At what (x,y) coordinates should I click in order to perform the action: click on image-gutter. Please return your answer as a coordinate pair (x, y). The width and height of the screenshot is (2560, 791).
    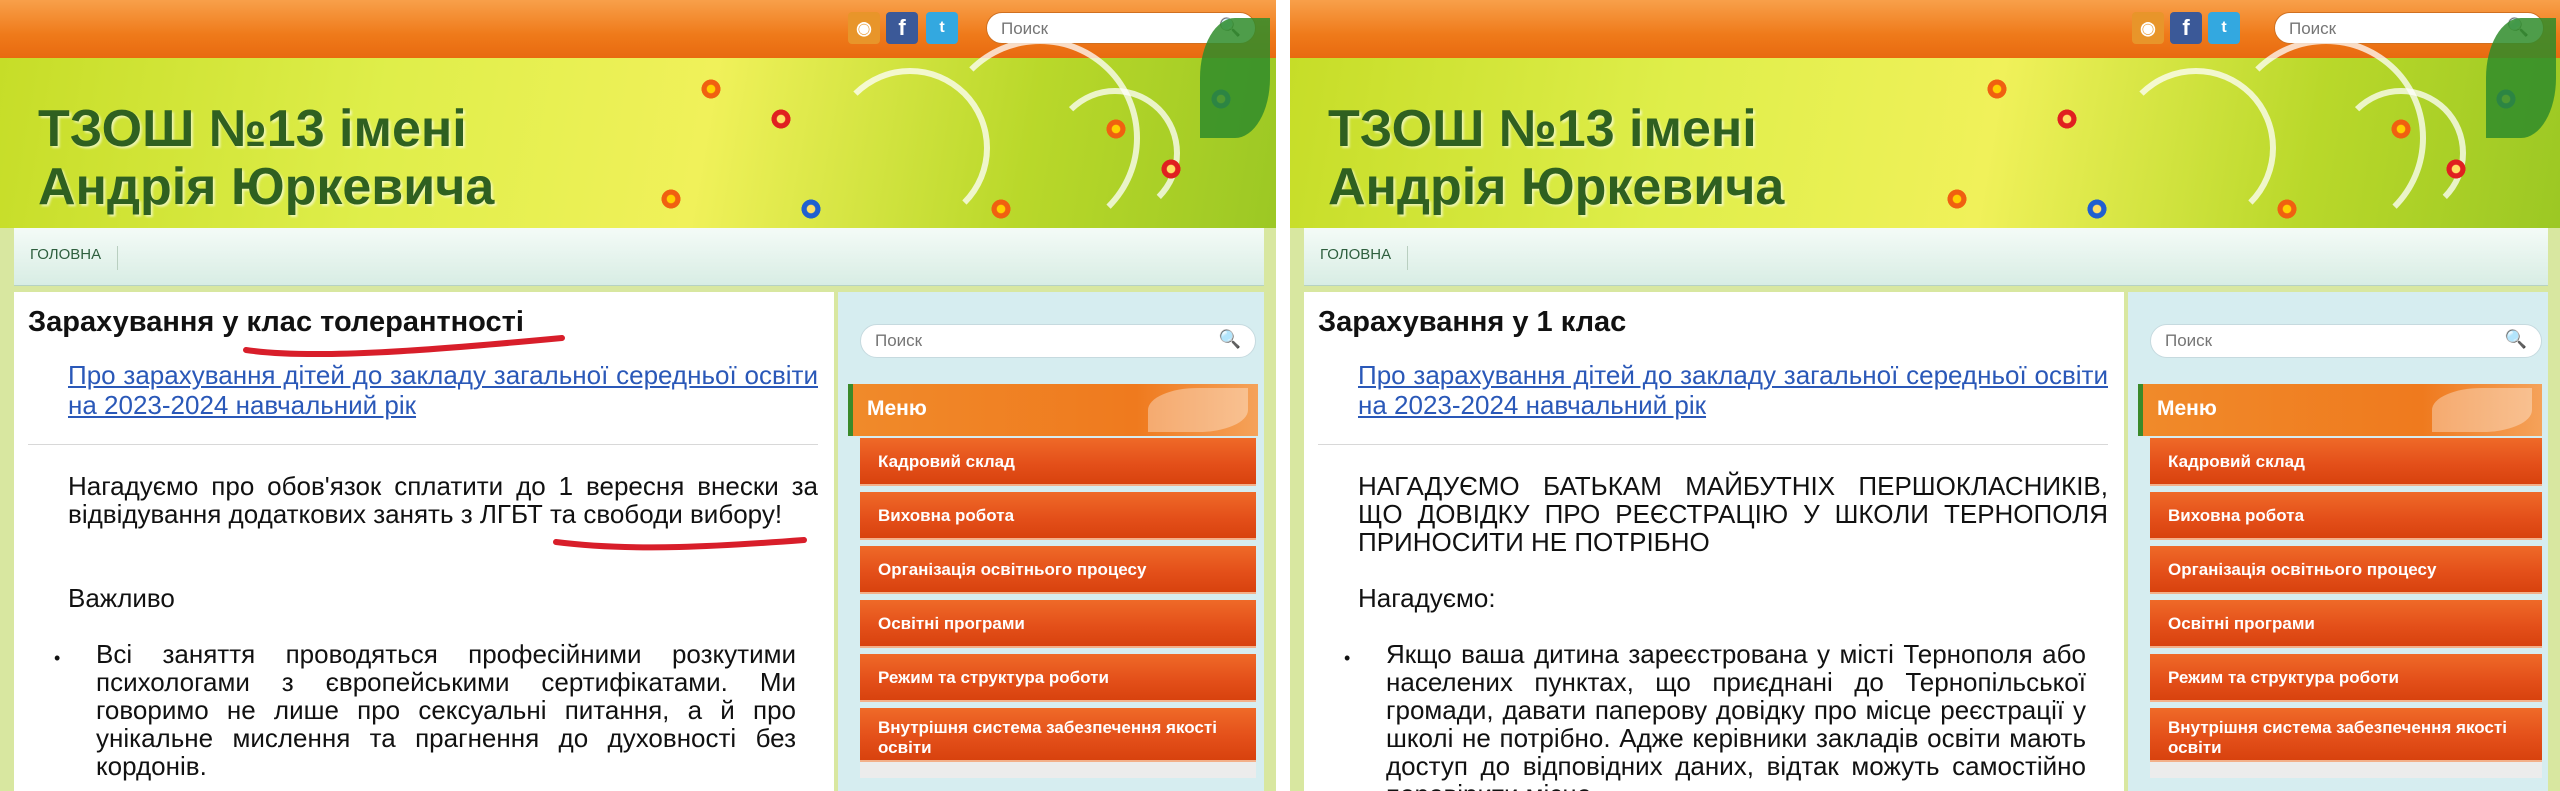
    Looking at the image, I should click on (1283, 395).